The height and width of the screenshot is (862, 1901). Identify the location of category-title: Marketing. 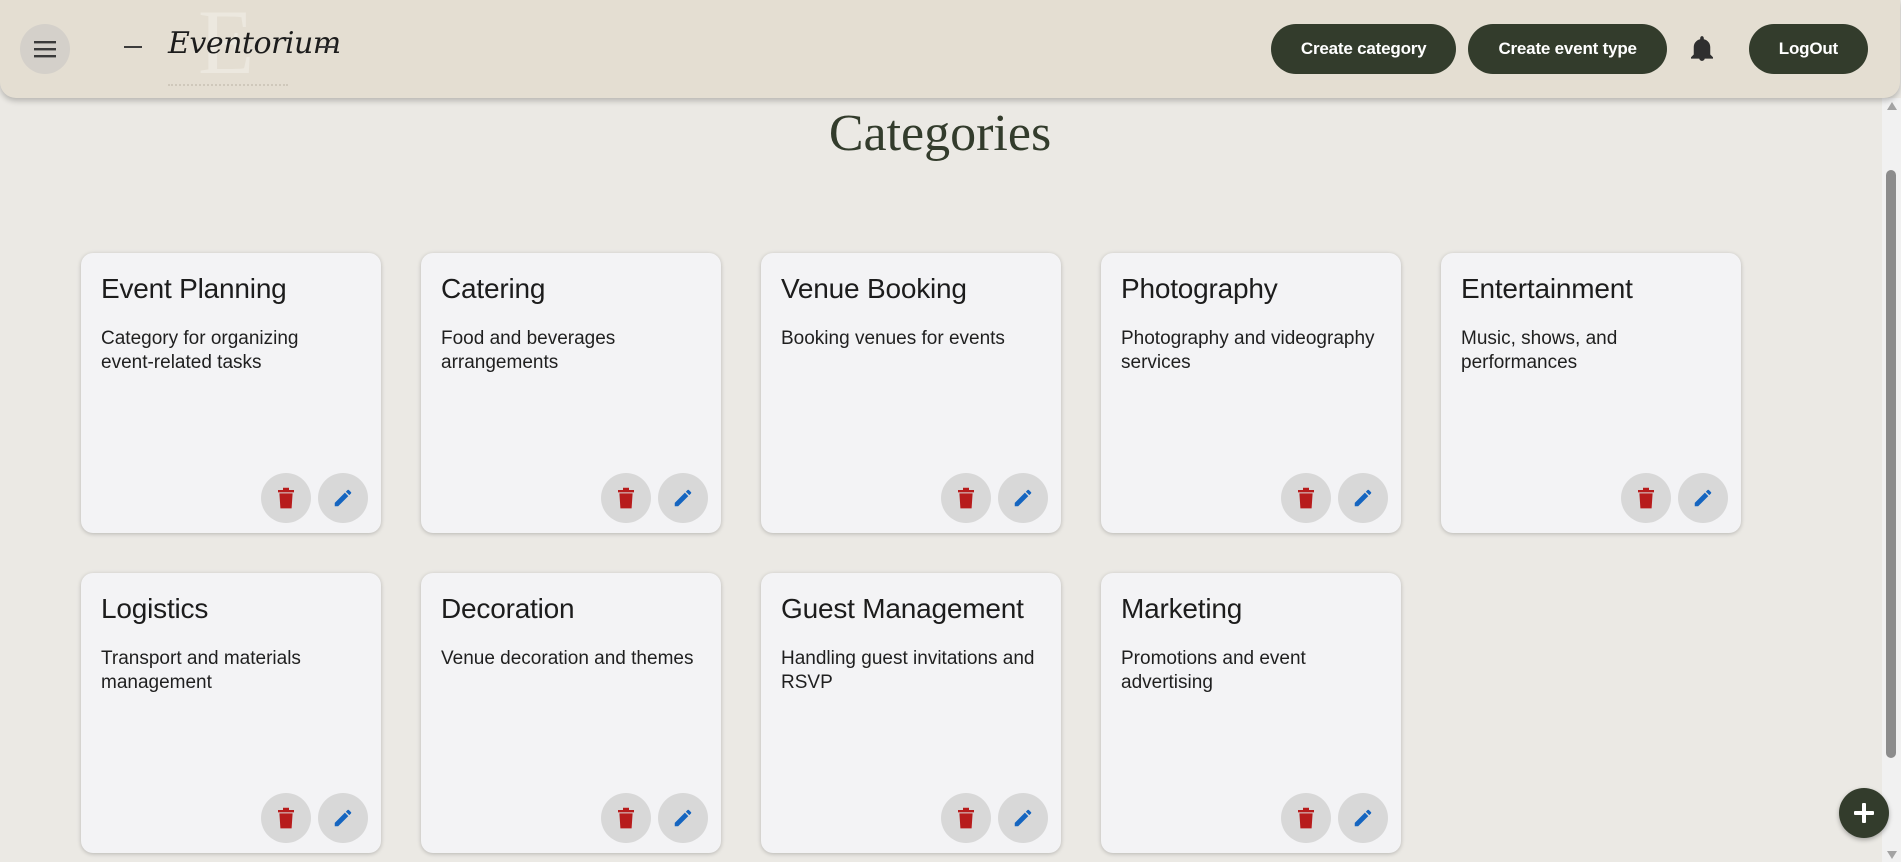
(1182, 608).